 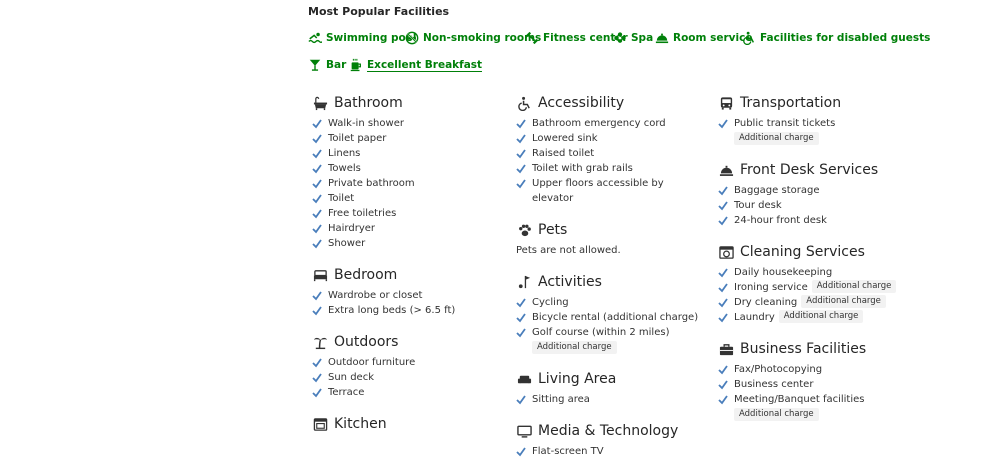 What do you see at coordinates (407, 362) in the screenshot?
I see `list-item: Outdoor furniture` at bounding box center [407, 362].